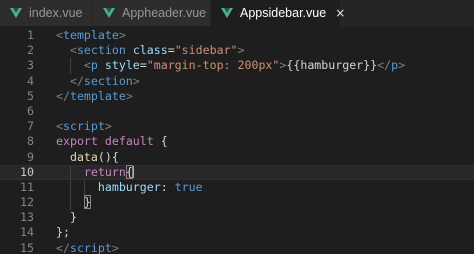 The height and width of the screenshot is (254, 474). What do you see at coordinates (104, 171) in the screenshot?
I see `code-token: return` at bounding box center [104, 171].